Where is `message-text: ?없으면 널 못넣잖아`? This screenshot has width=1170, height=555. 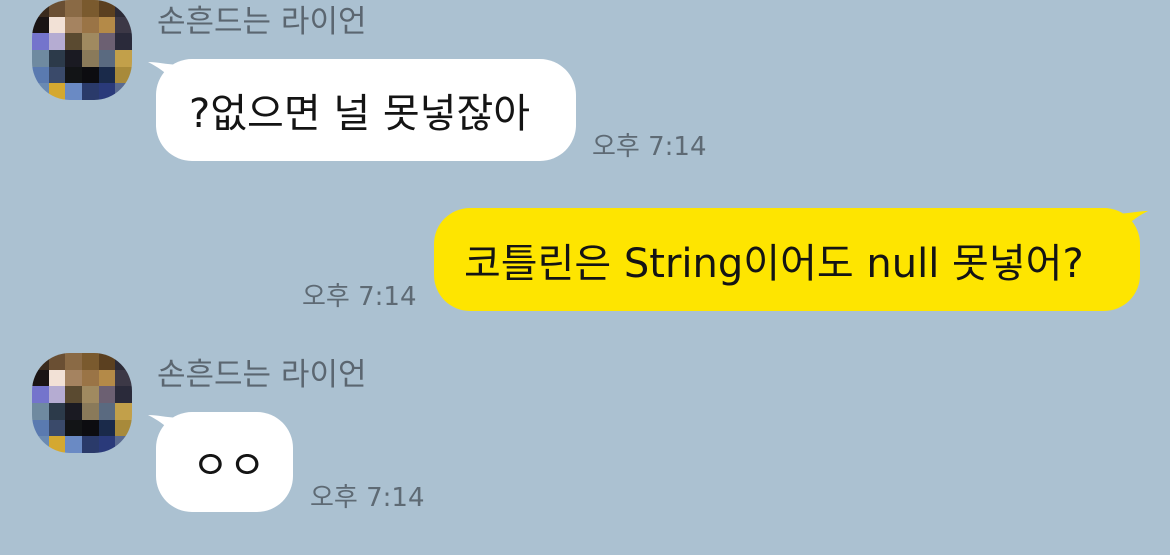 message-text: ?없으면 널 못넣잖아 is located at coordinates (360, 114).